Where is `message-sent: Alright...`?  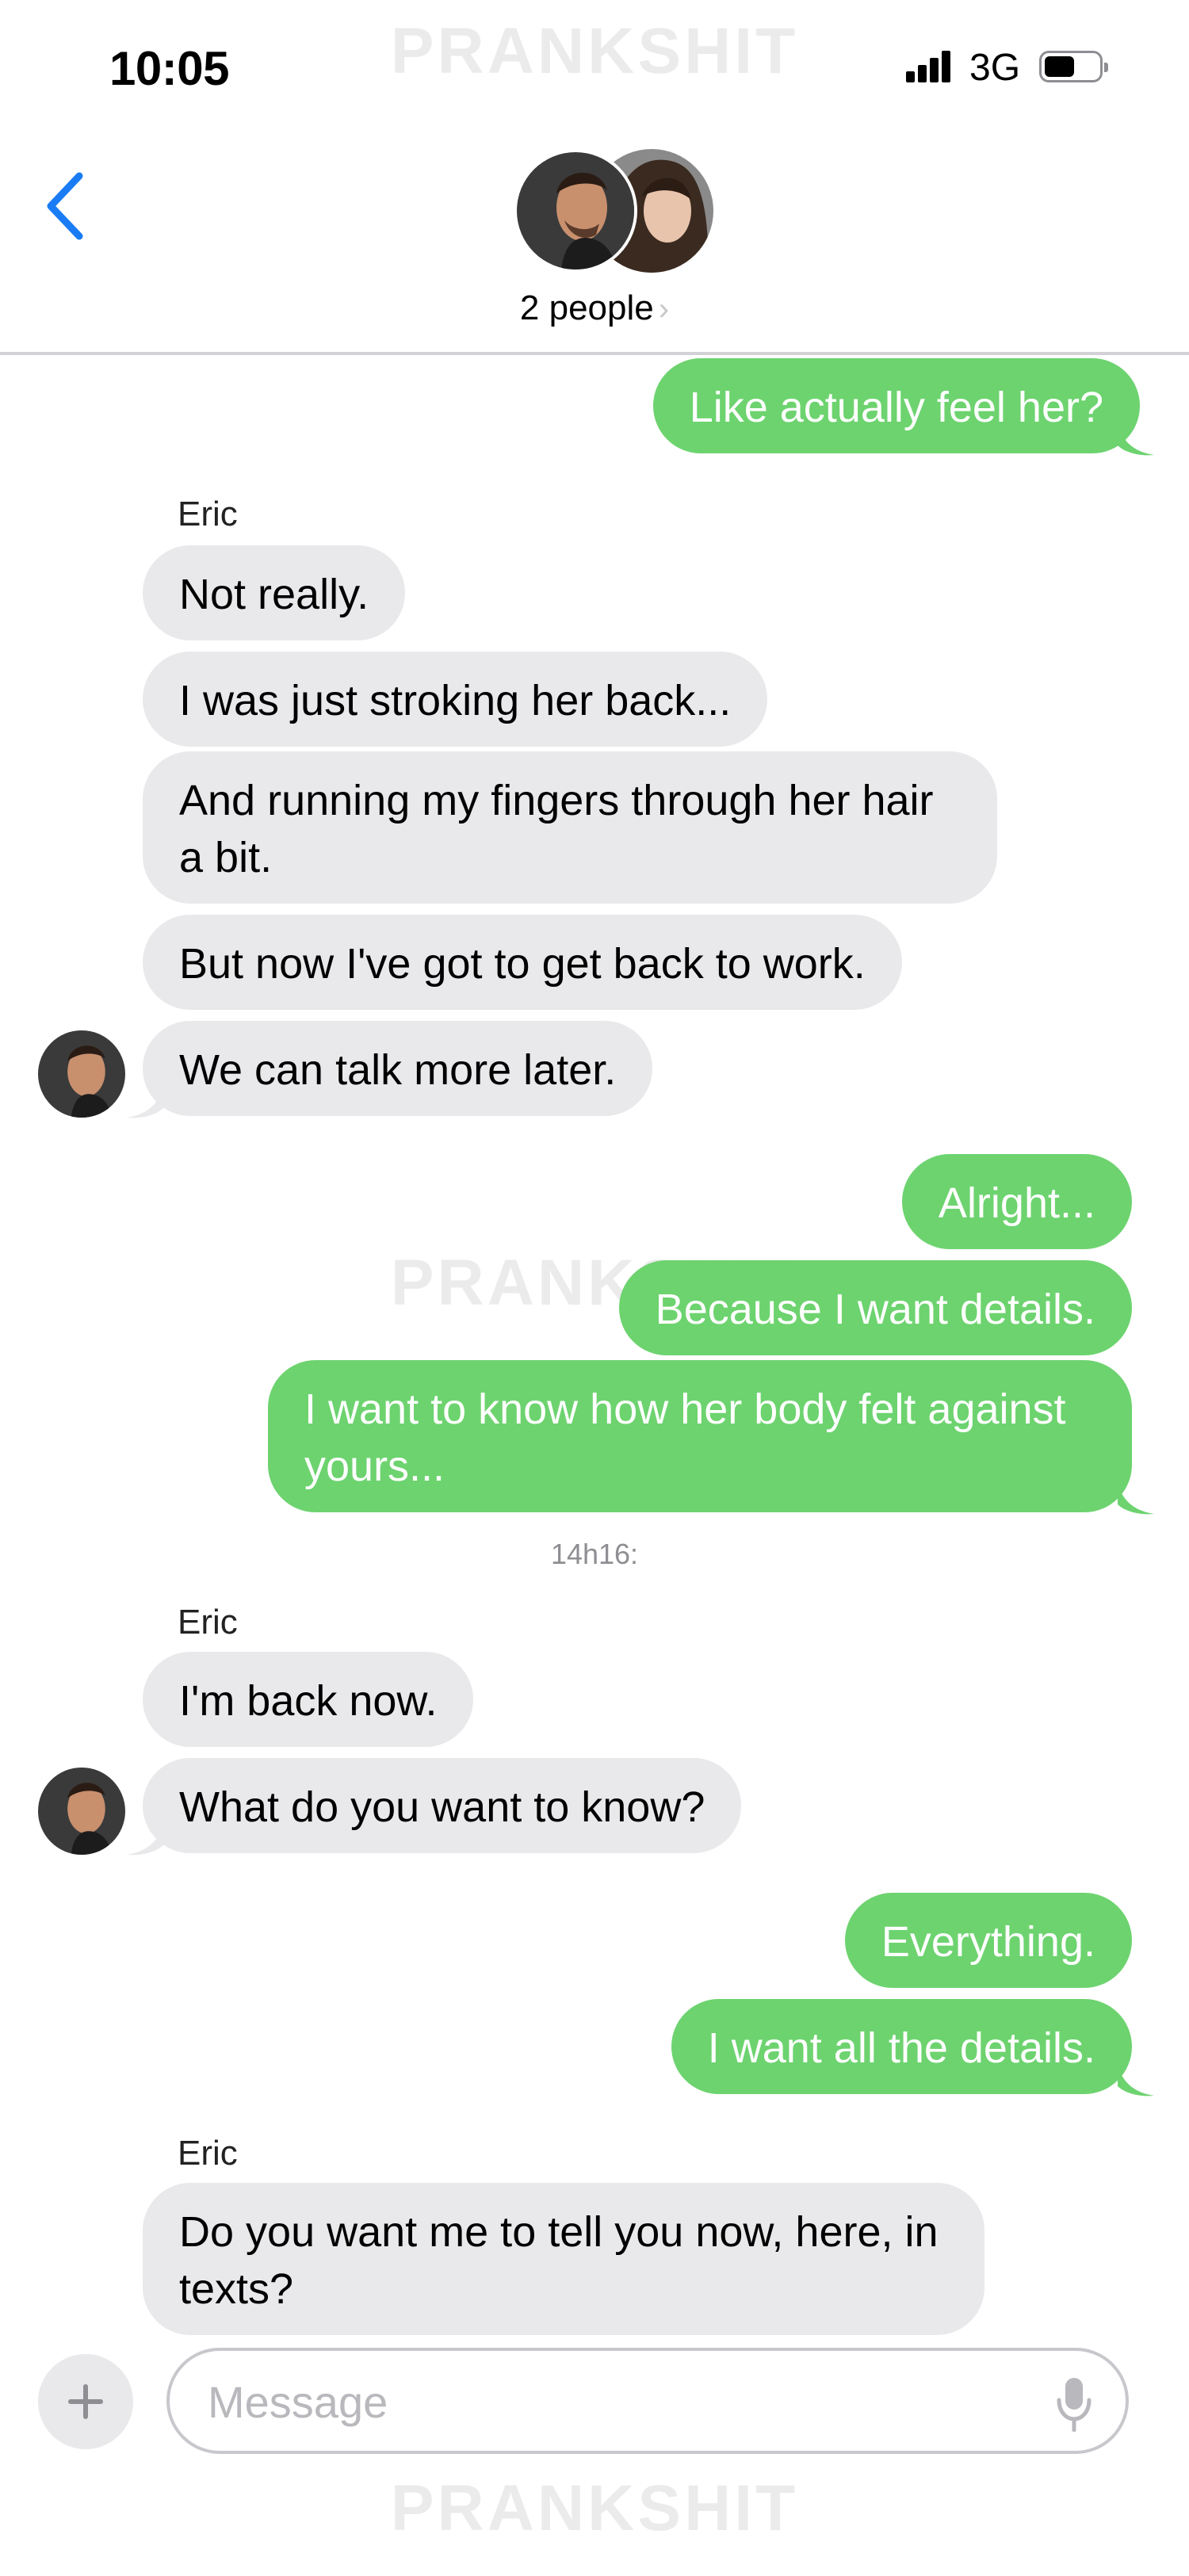
message-sent: Alright... is located at coordinates (1016, 1201).